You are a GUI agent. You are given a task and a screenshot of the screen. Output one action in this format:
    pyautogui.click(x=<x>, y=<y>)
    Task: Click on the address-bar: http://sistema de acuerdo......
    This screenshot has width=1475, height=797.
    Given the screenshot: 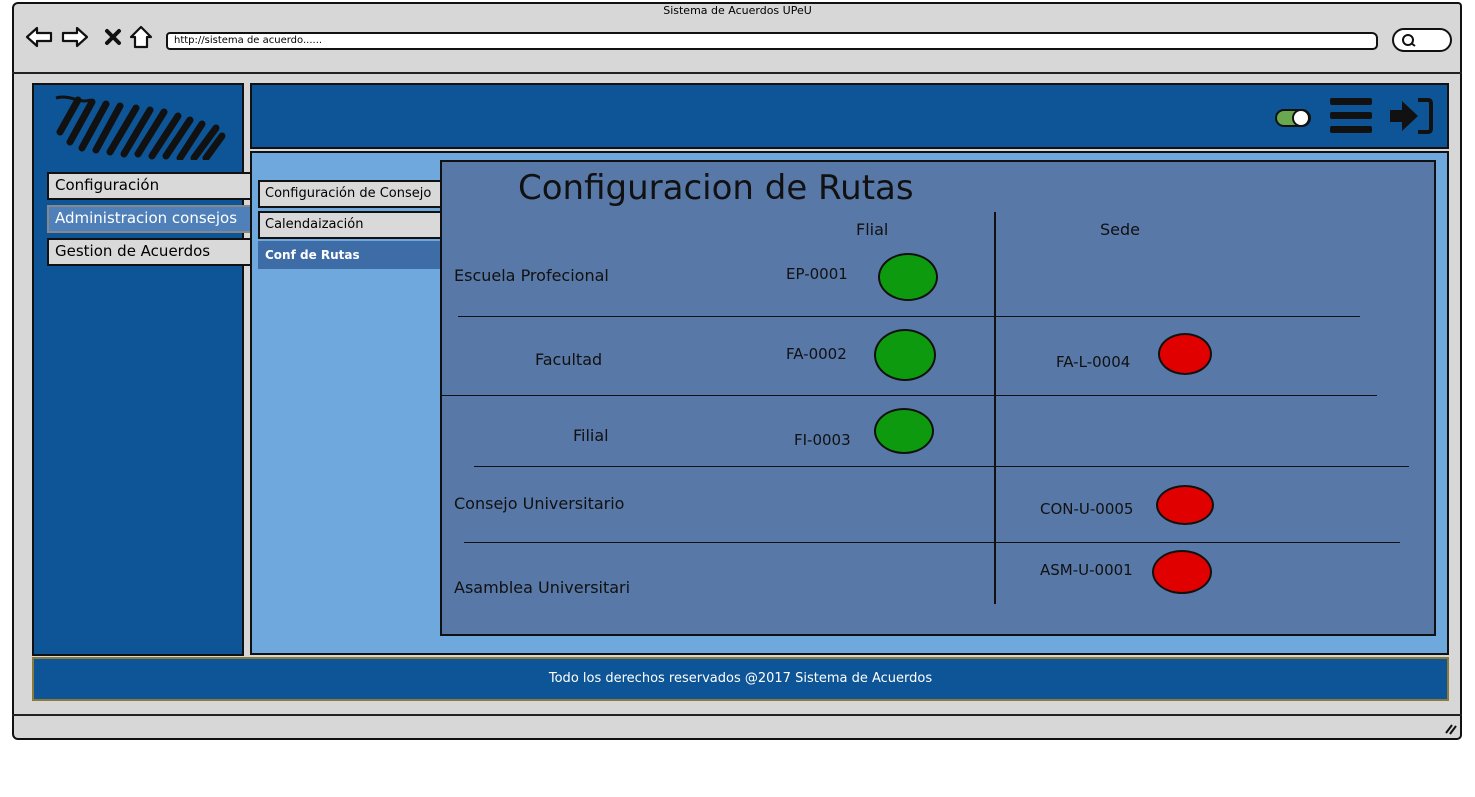 What is the action you would take?
    pyautogui.click(x=772, y=41)
    